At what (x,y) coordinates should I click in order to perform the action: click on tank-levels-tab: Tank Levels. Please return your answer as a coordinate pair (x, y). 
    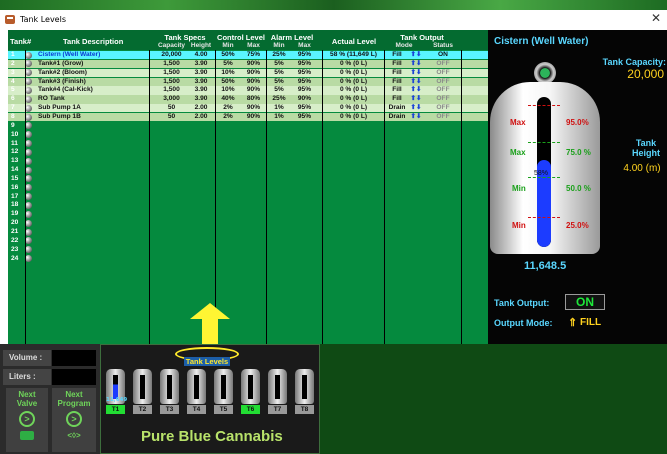
    Looking at the image, I should click on (207, 356).